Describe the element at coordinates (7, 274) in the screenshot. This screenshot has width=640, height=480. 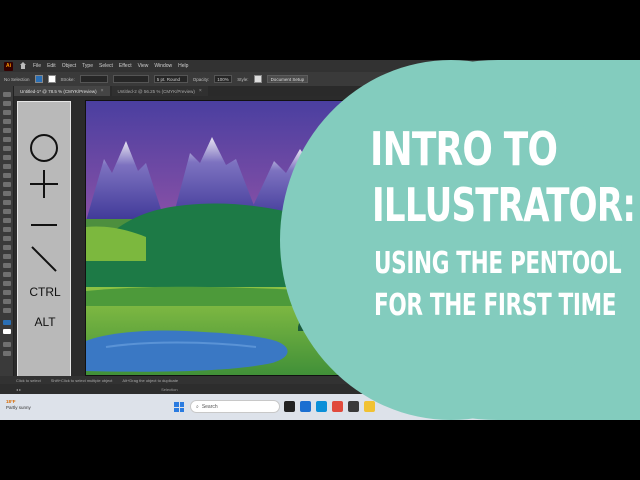
I see `graph-tool-icon` at that location.